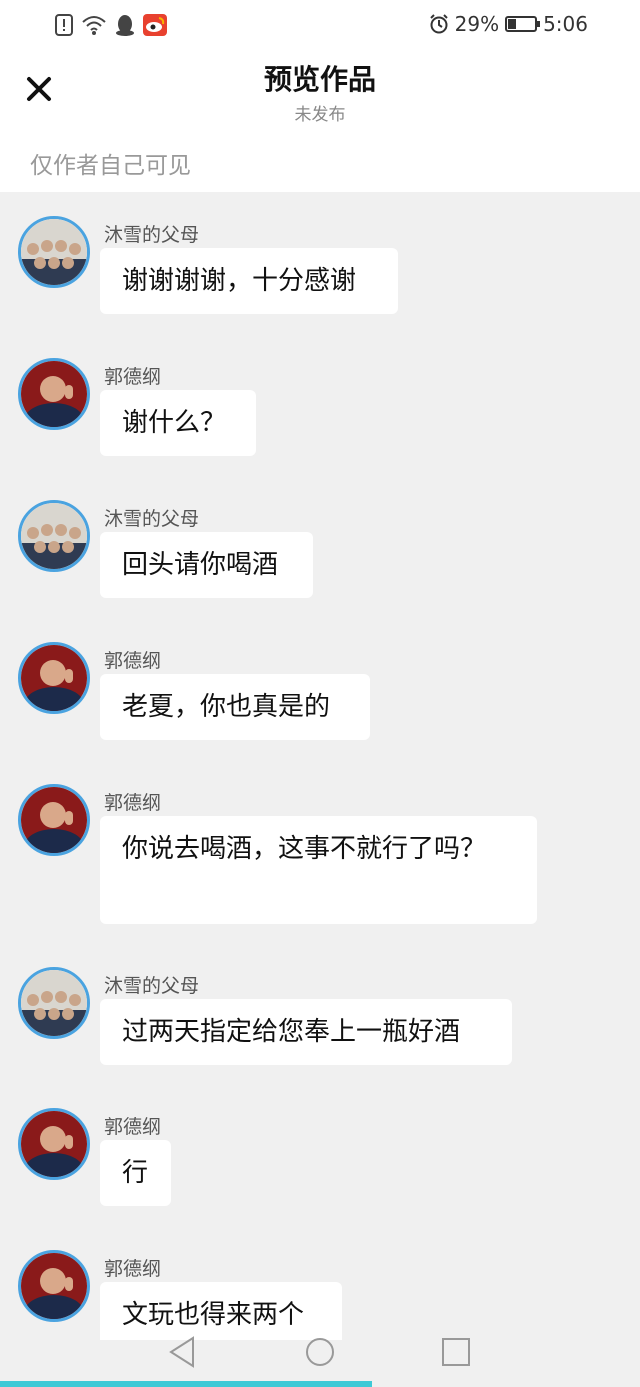  Describe the element at coordinates (110, 166) in the screenshot. I see `visibility-note: 仅作者自己可见` at that location.